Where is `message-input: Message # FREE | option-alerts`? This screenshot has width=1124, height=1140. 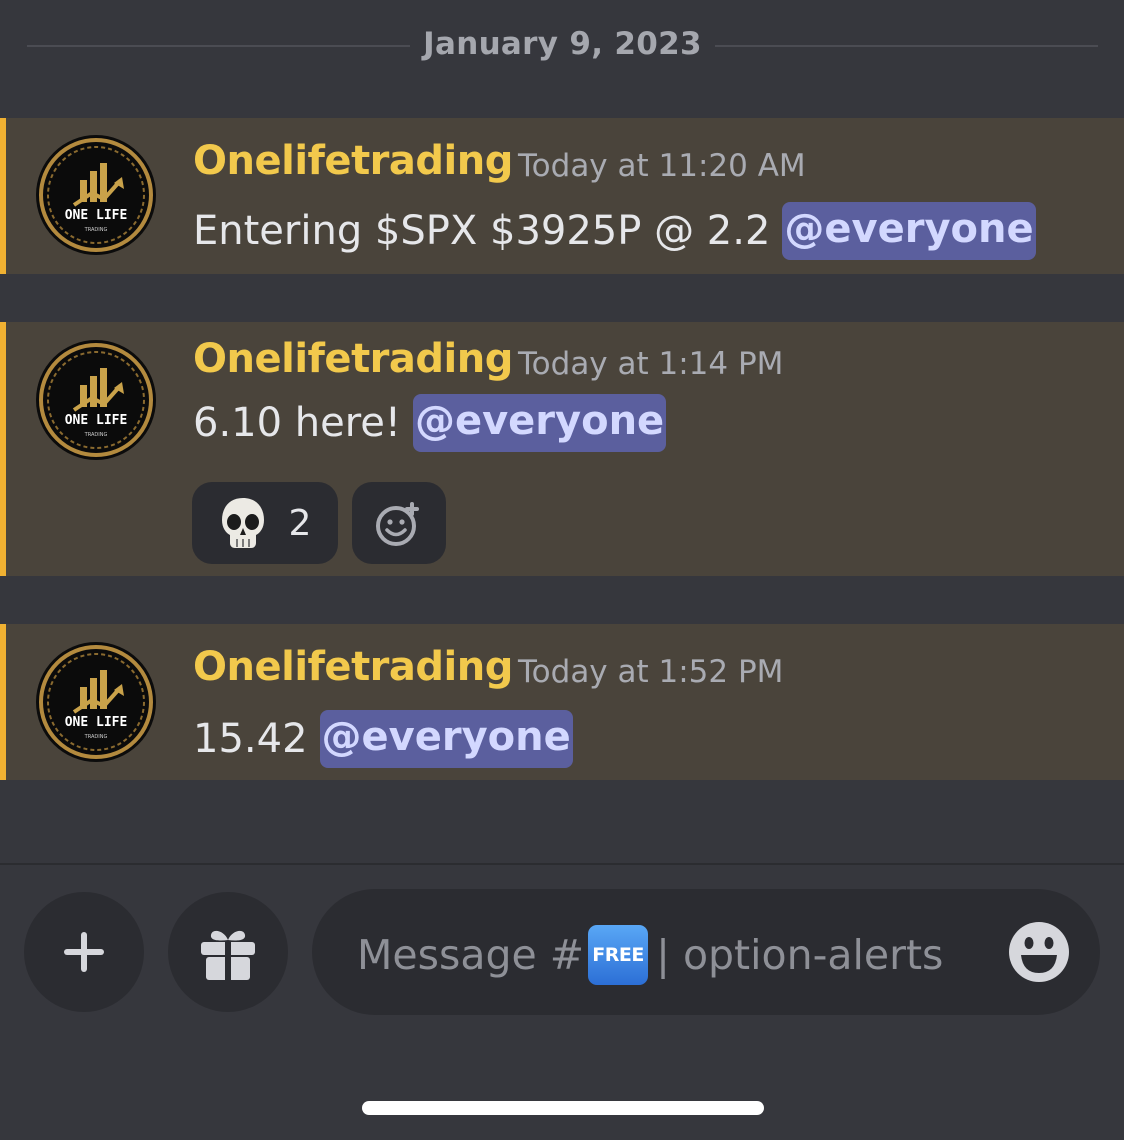 message-input: Message # FREE | option-alerts is located at coordinates (706, 952).